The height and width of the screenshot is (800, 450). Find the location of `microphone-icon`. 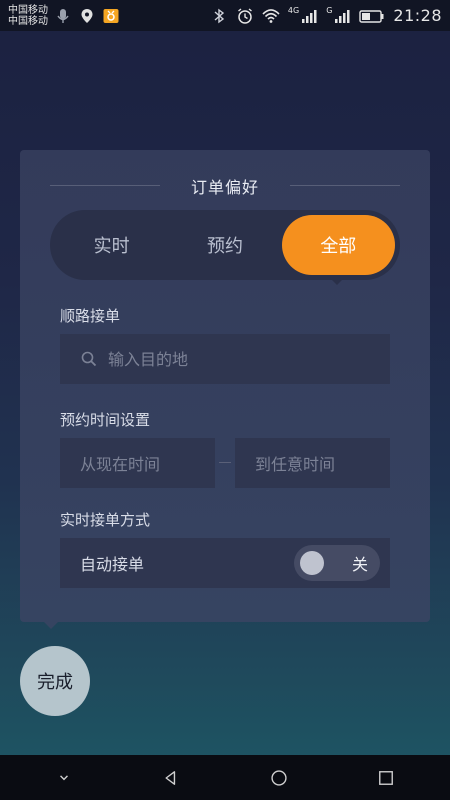

microphone-icon is located at coordinates (63, 16).